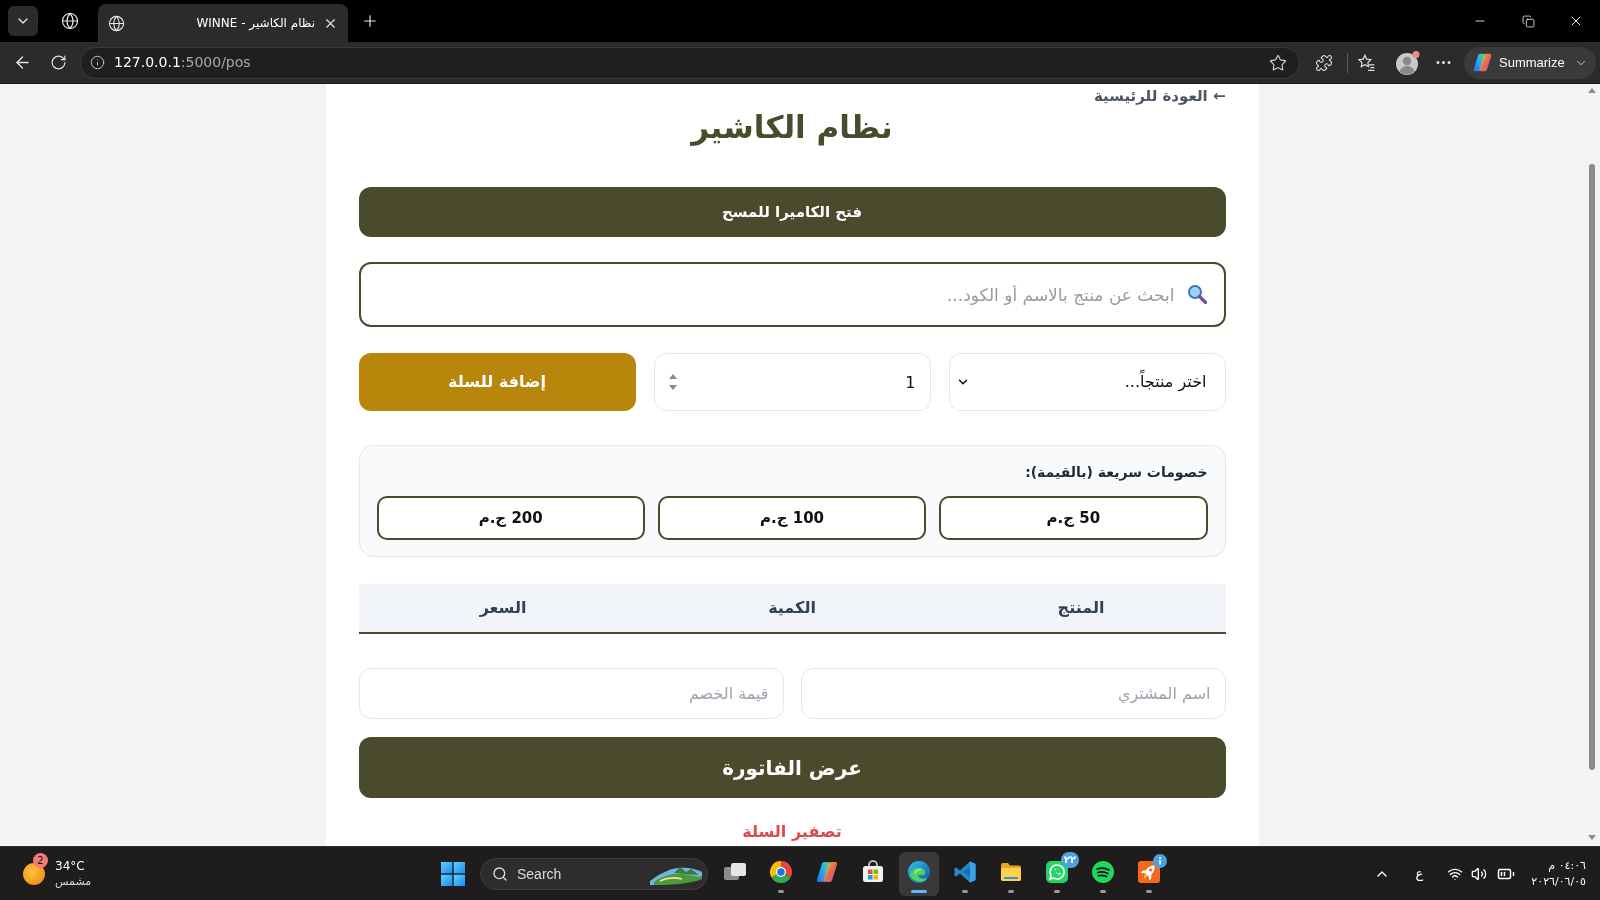  What do you see at coordinates (1324, 62) in the screenshot?
I see `puzzle-icon` at bounding box center [1324, 62].